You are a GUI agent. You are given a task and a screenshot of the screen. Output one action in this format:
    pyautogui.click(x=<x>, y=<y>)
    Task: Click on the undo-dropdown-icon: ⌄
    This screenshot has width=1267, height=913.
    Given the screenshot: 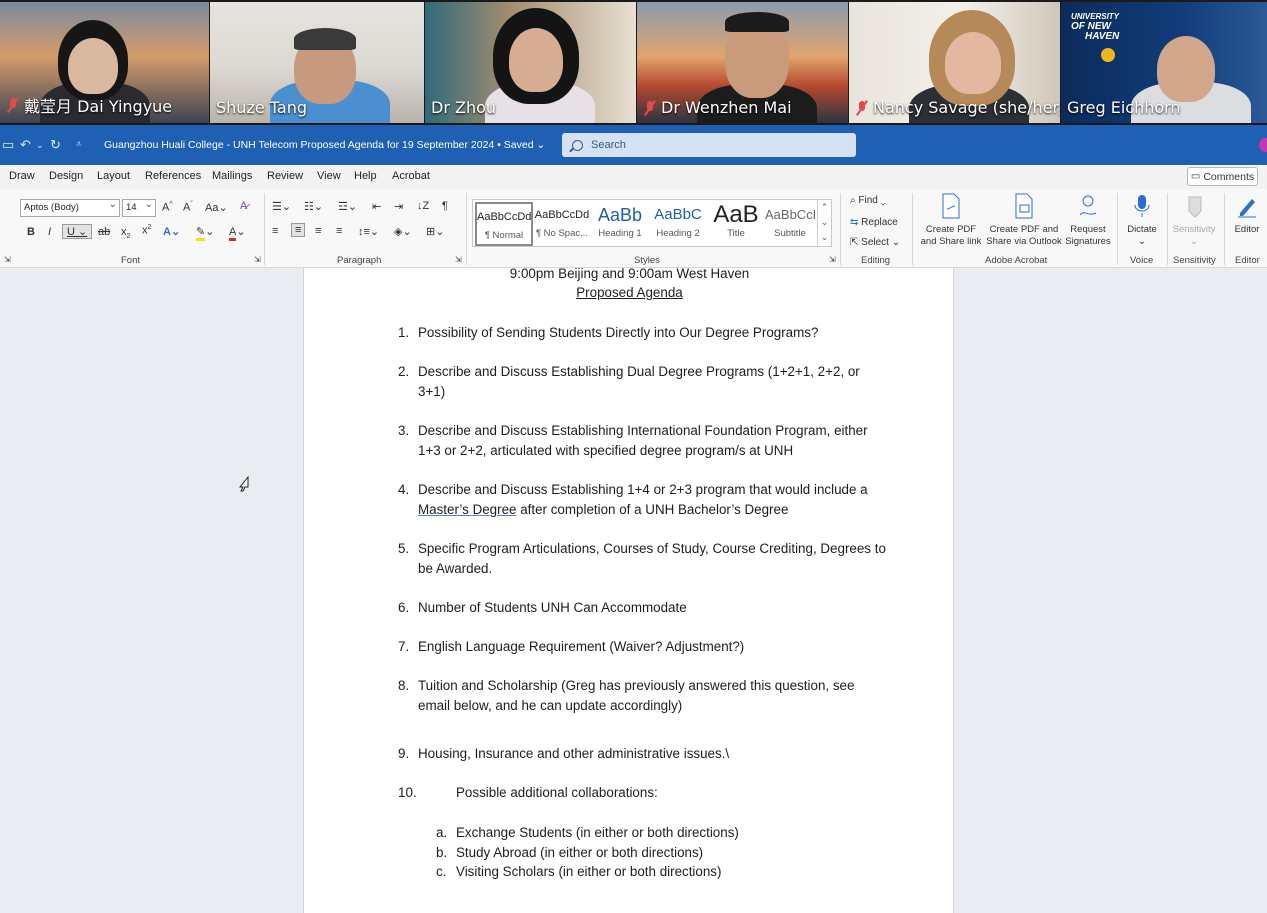 What is the action you would take?
    pyautogui.click(x=40, y=145)
    